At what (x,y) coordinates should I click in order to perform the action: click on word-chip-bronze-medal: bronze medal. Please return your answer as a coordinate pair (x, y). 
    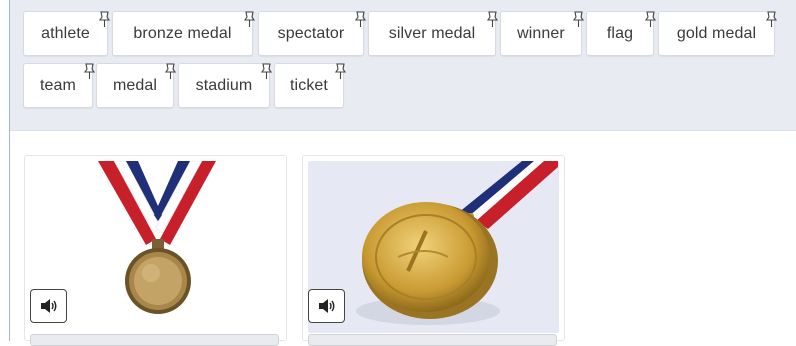
    Looking at the image, I should click on (184, 33).